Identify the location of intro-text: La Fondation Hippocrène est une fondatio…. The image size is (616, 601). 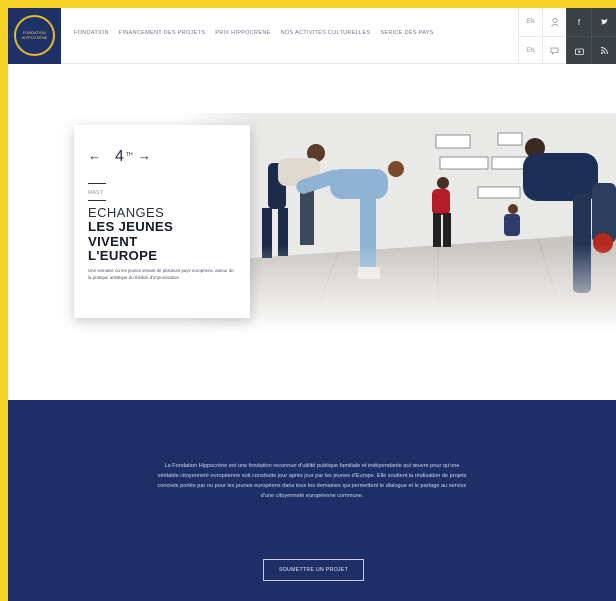
(312, 481).